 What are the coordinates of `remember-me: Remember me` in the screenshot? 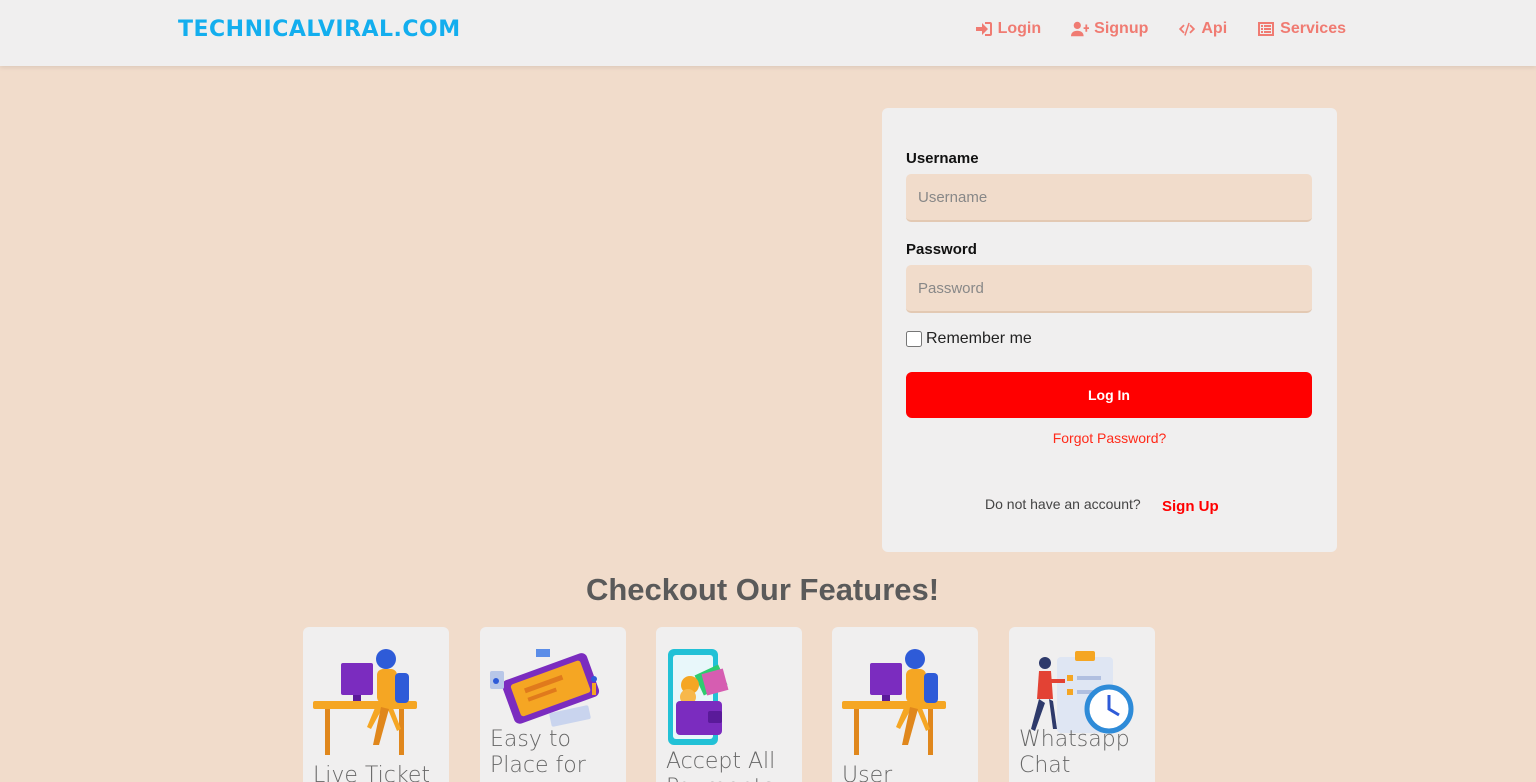 It's located at (969, 339).